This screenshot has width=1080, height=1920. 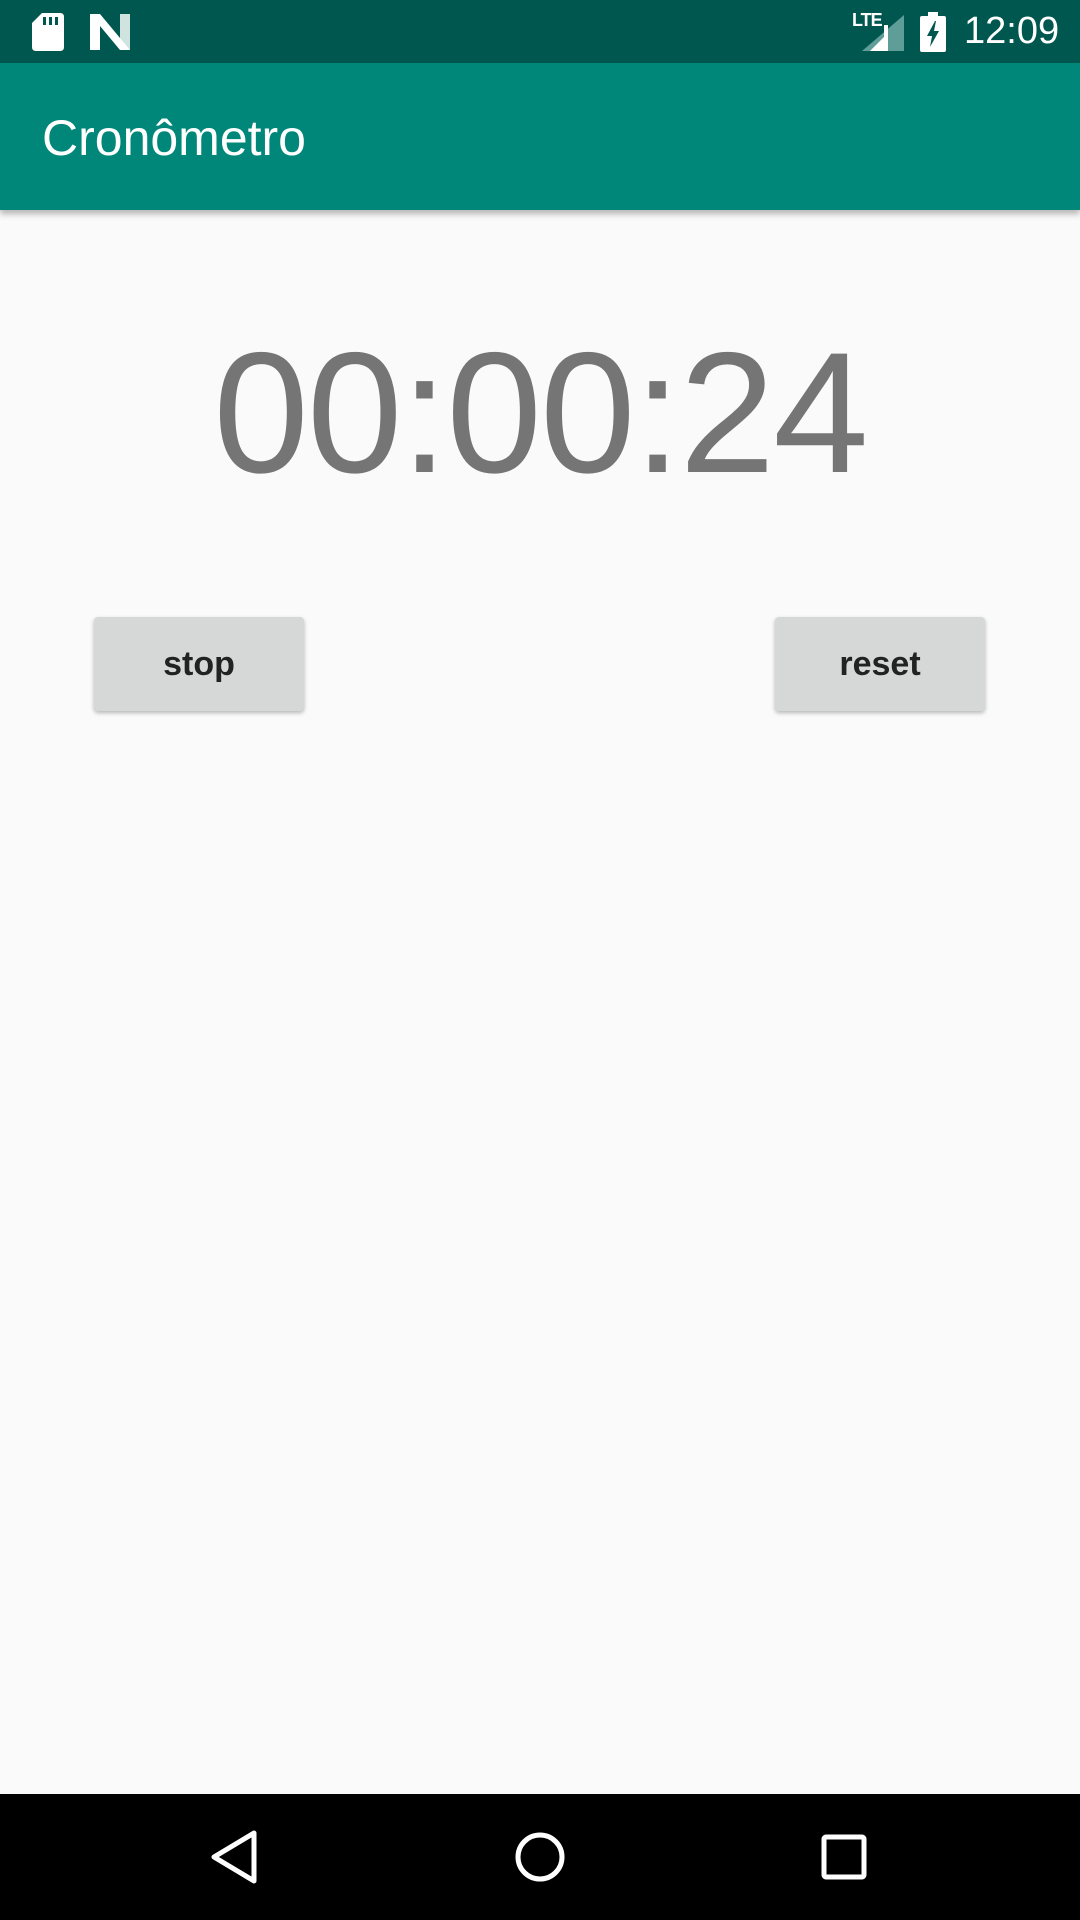 I want to click on n-notification-icon, so click(x=110, y=32).